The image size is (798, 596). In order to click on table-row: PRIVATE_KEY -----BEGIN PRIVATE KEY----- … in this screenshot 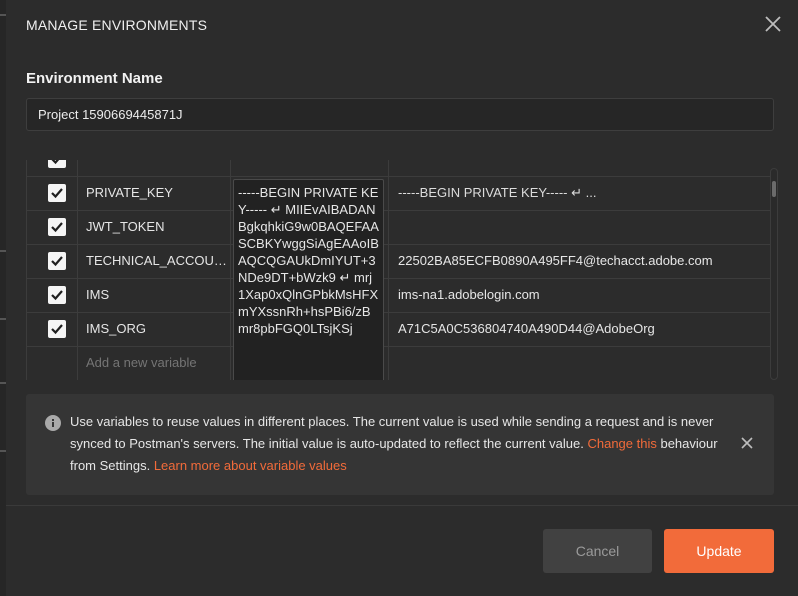, I will do `click(399, 194)`.